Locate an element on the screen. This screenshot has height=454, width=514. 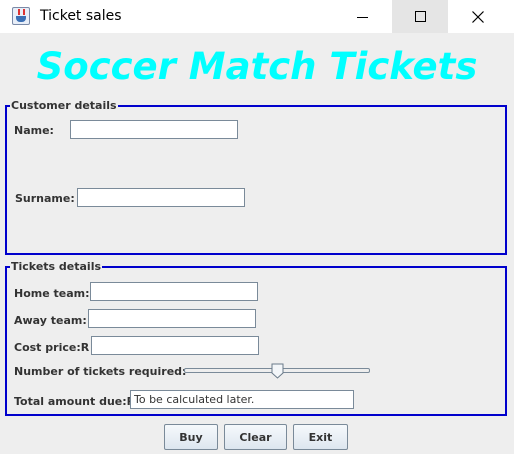
num-tickets-slider is located at coordinates (277, 371).